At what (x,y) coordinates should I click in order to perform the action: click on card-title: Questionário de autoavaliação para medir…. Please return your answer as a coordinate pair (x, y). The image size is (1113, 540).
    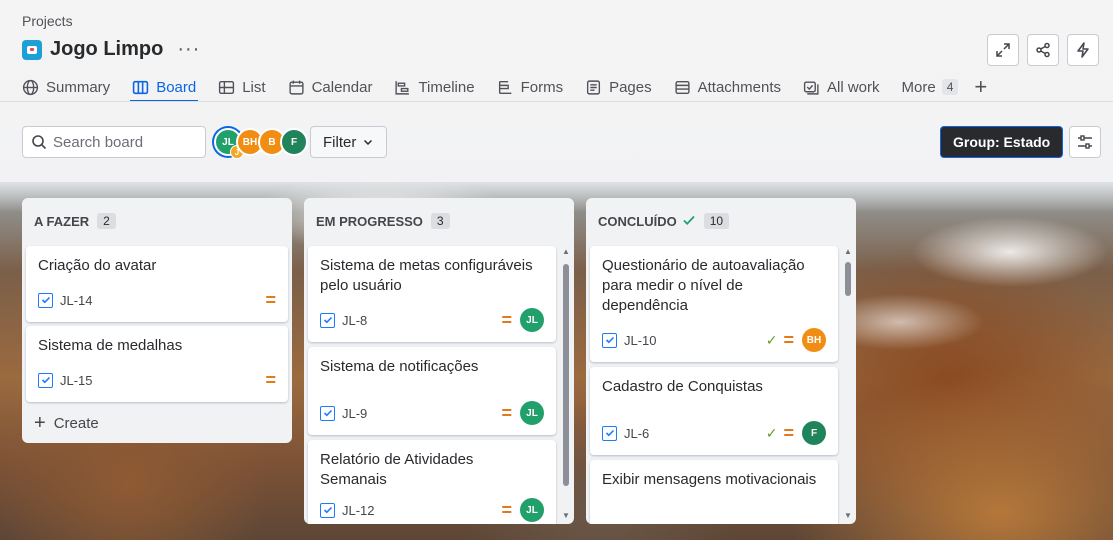
    Looking at the image, I should click on (703, 285).